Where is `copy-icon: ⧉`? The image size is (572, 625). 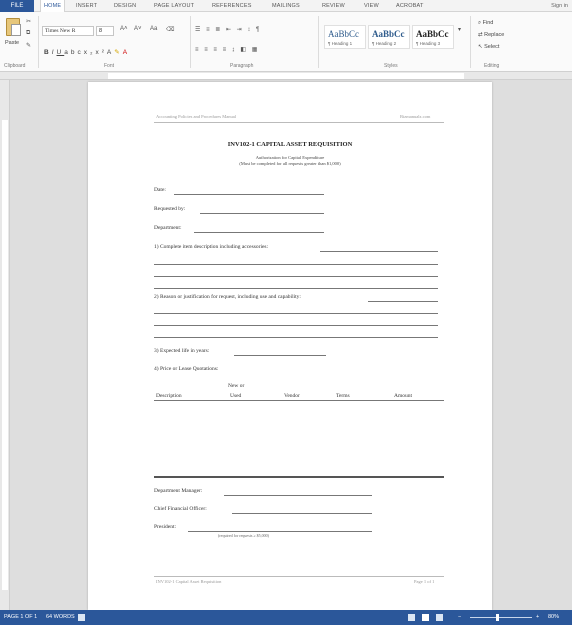
copy-icon: ⧉ is located at coordinates (28, 33).